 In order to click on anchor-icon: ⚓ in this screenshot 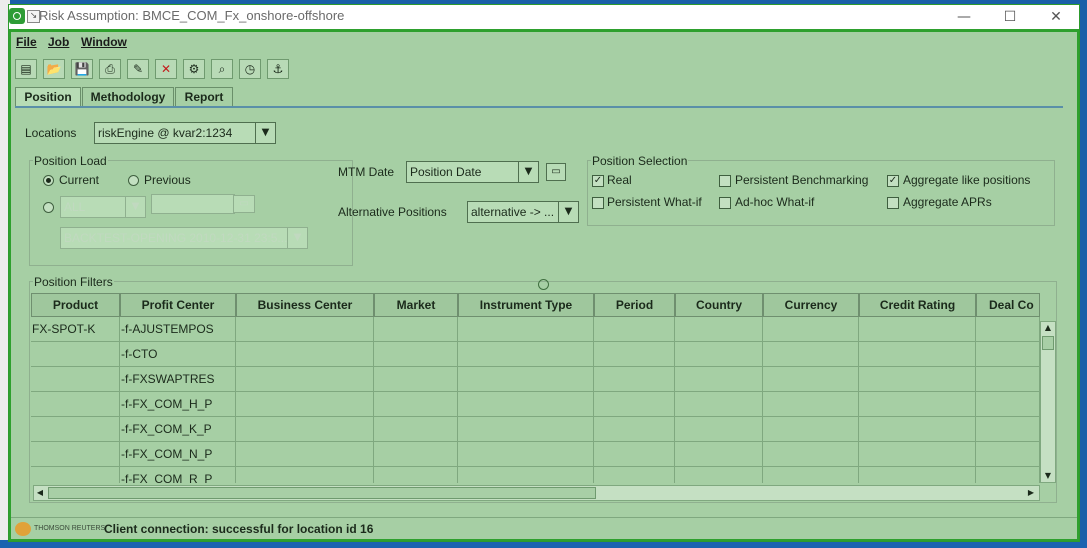, I will do `click(278, 69)`.